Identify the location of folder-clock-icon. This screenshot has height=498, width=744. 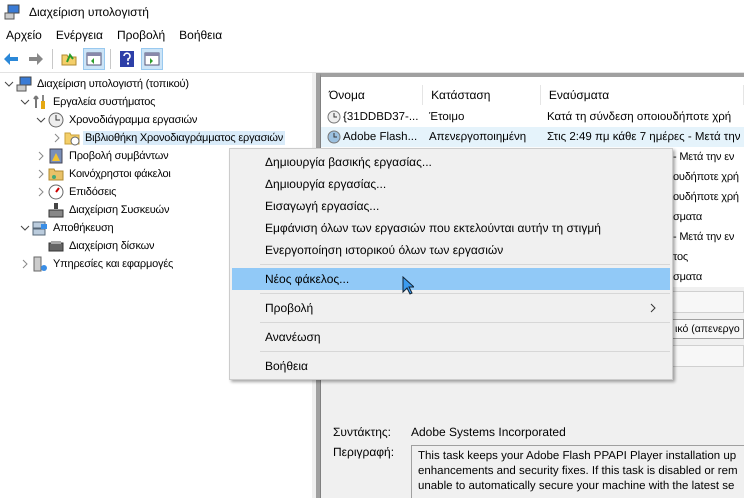
(72, 138).